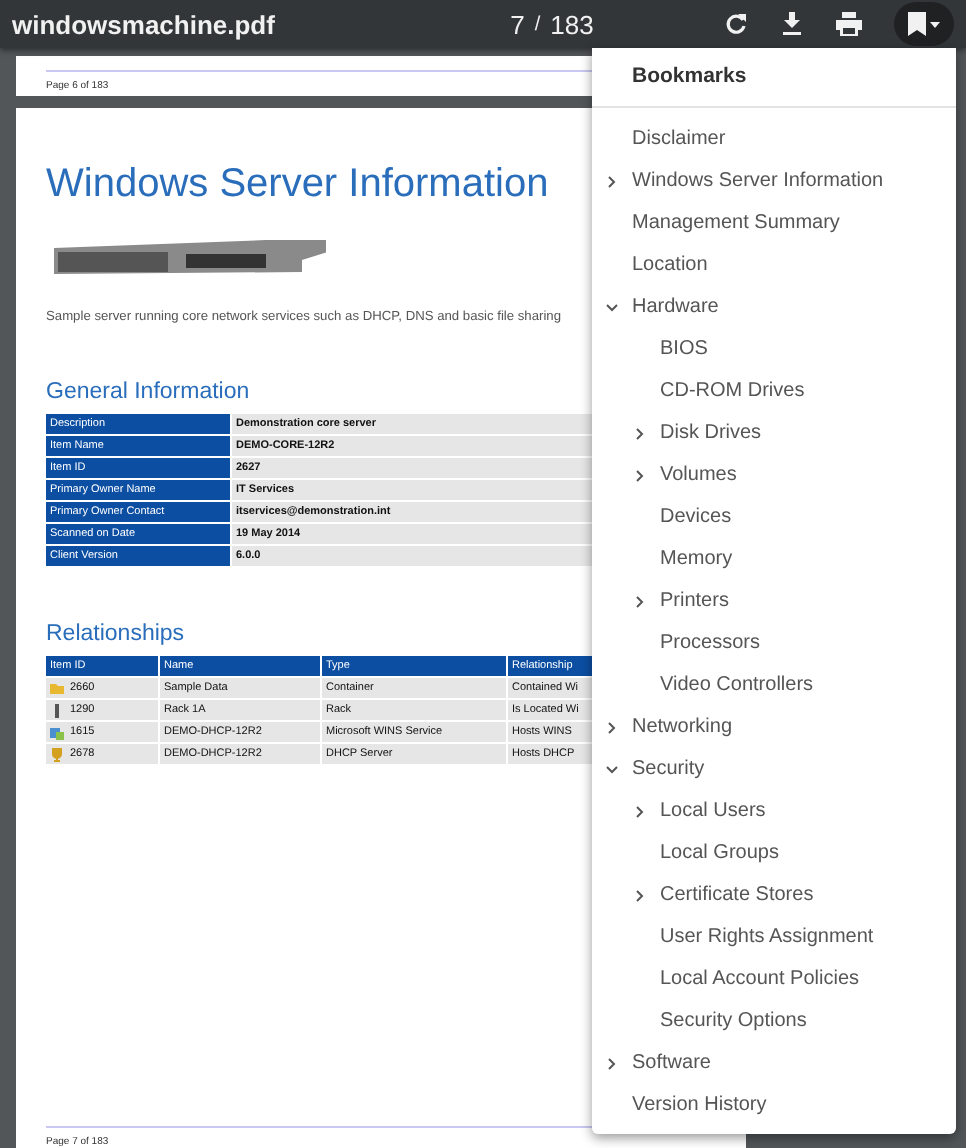  Describe the element at coordinates (57, 754) in the screenshot. I see `trophy-icon` at that location.